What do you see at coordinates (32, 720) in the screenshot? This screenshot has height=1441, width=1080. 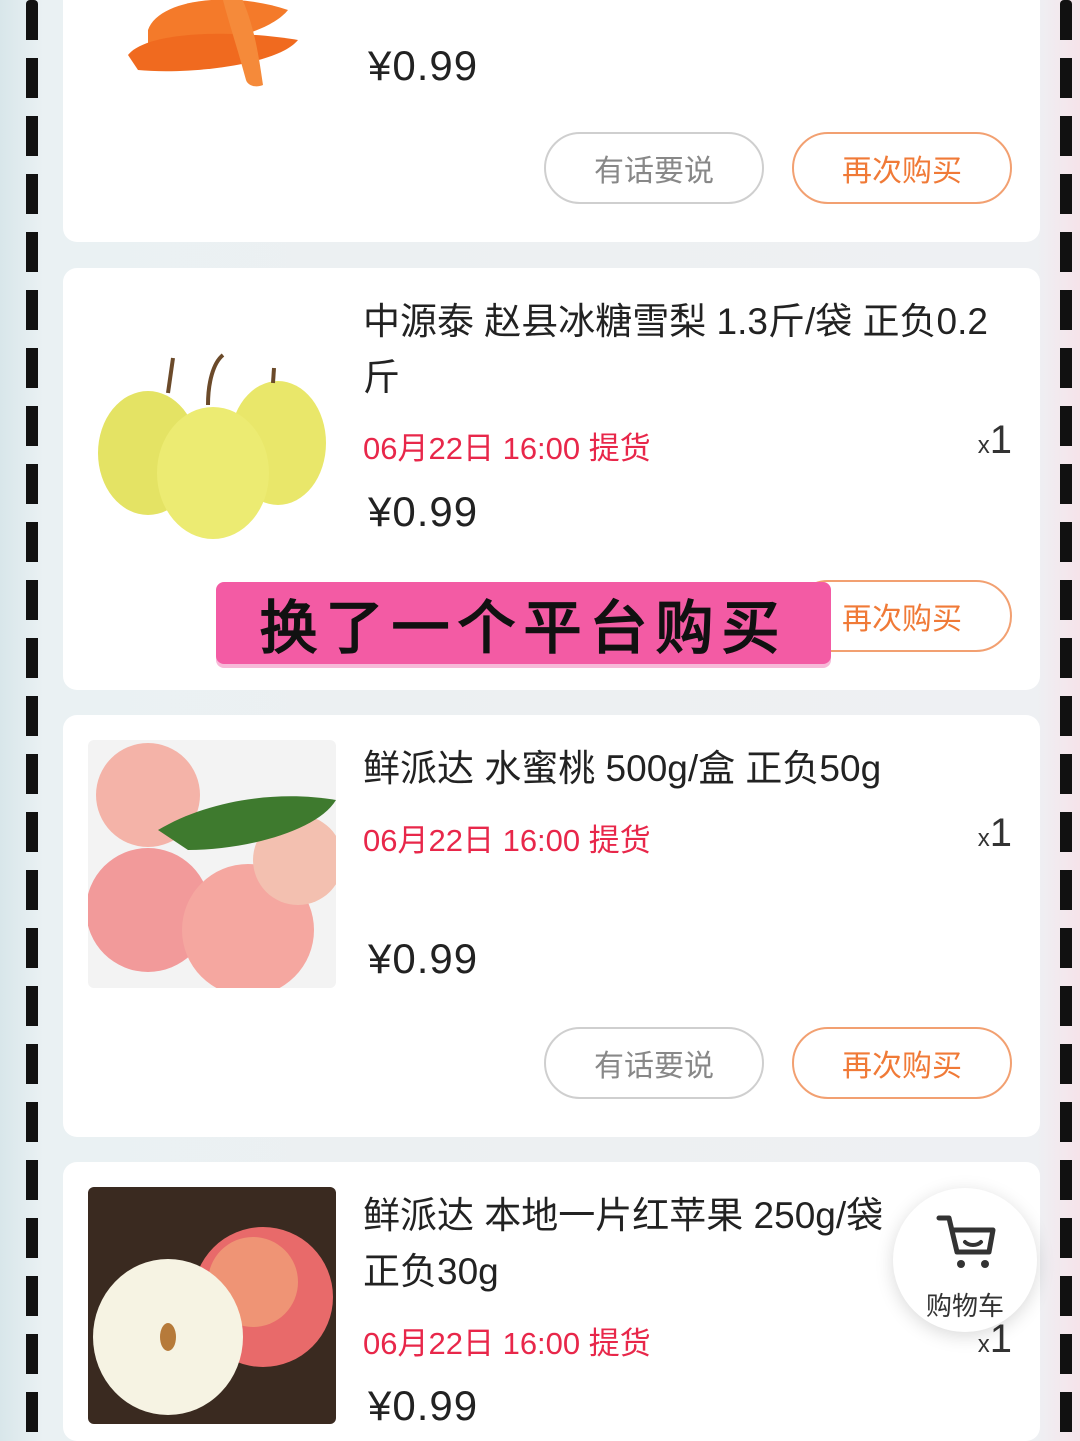 I see `decorative-dashed-border-left` at bounding box center [32, 720].